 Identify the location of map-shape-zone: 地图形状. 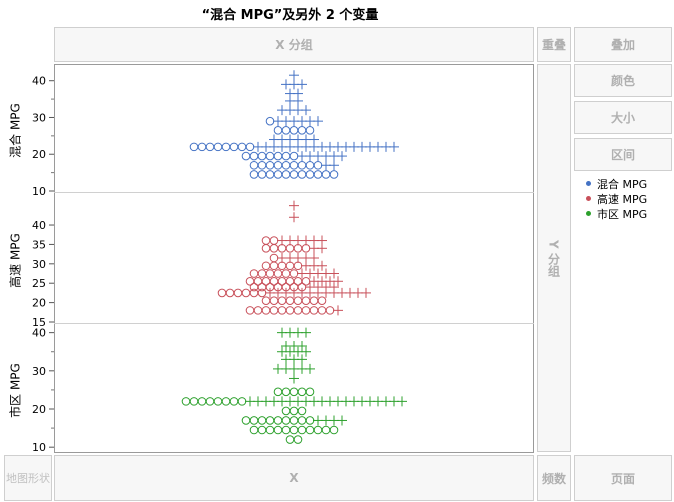
(28, 478).